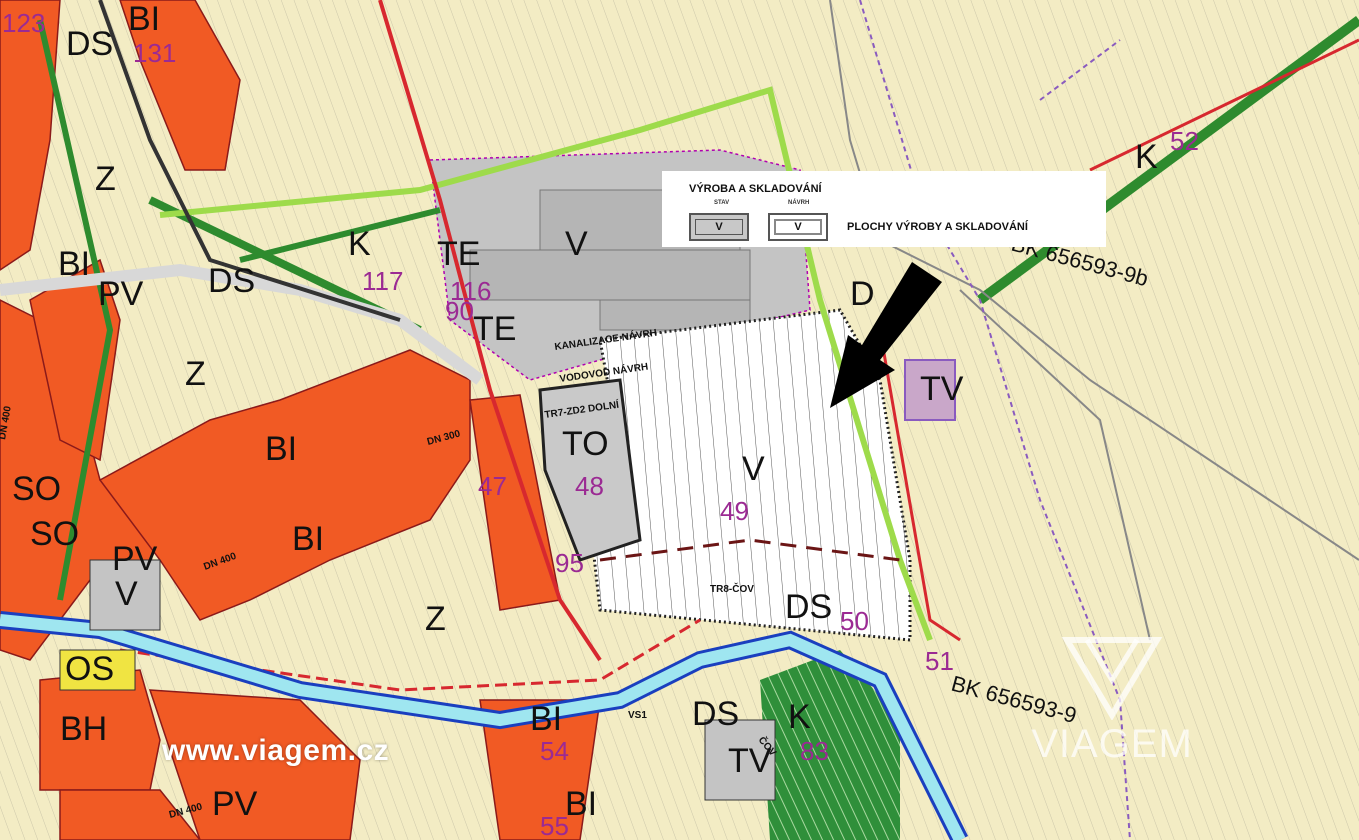 Image resolution: width=1359 pixels, height=840 pixels. I want to click on zone-bi-top: BI, so click(144, 19).